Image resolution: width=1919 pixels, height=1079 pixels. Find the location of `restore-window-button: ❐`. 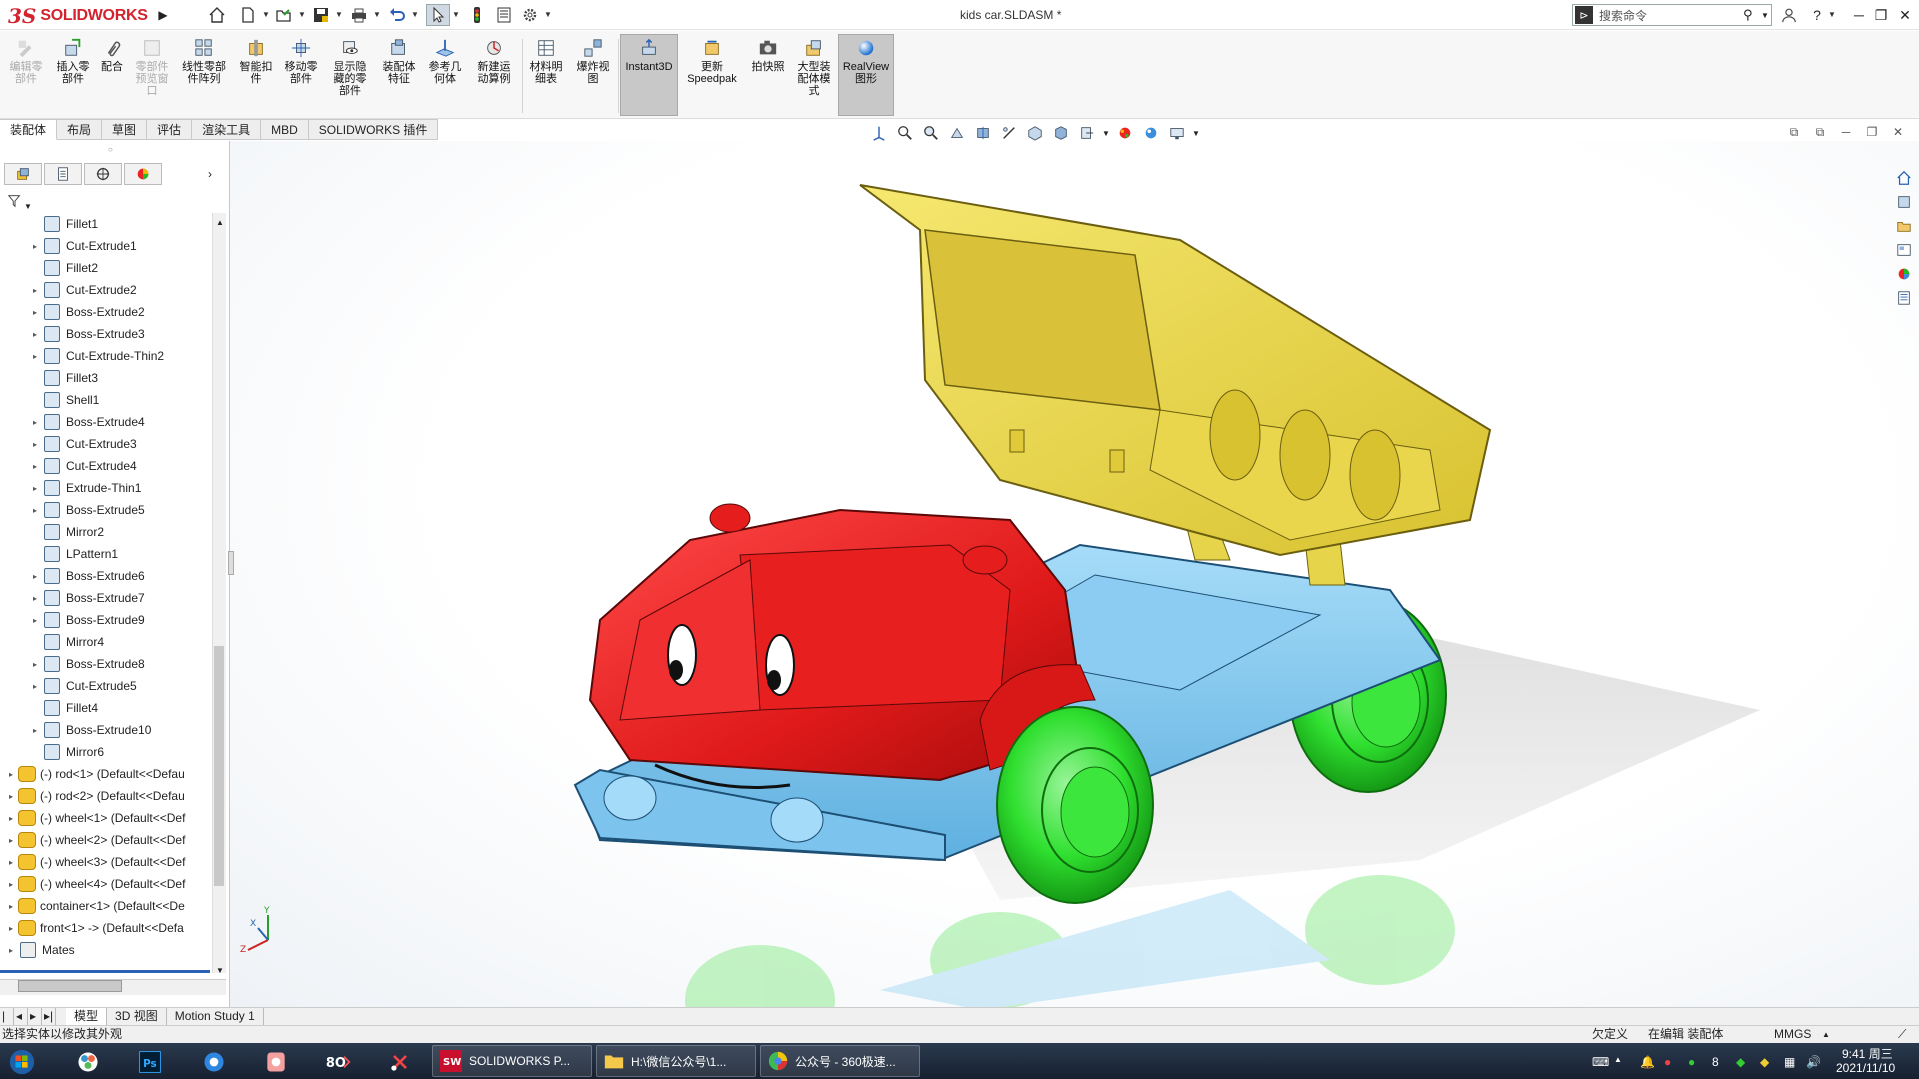

restore-window-button: ❐ is located at coordinates (1881, 15).